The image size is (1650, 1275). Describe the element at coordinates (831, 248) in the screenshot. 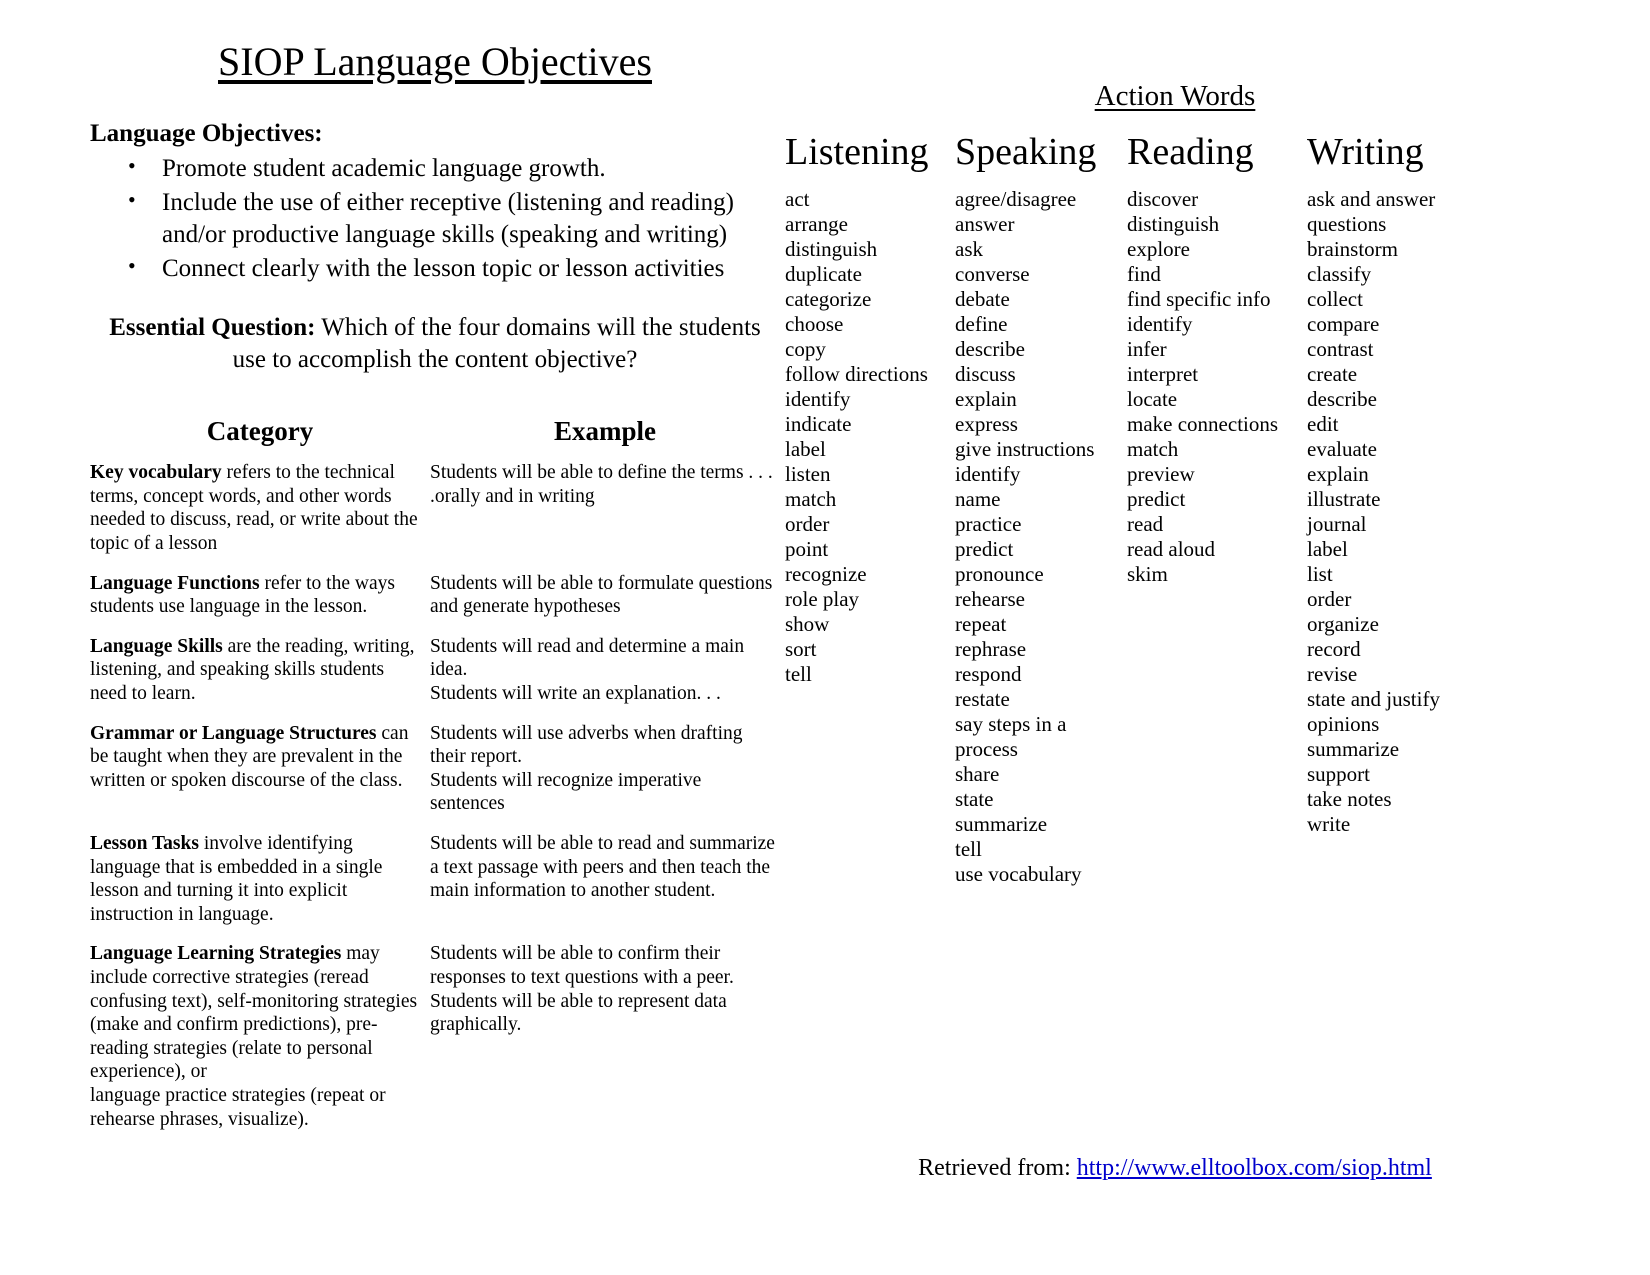

I see `list-item: distinguish` at that location.